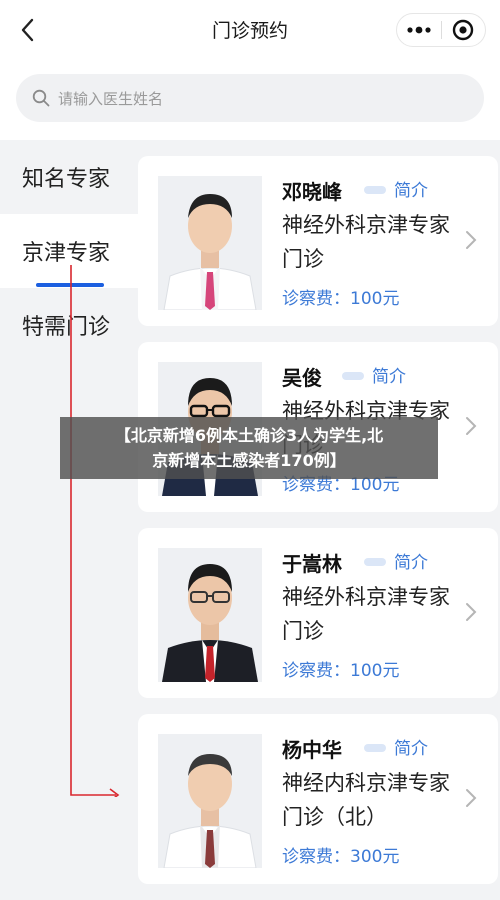 This screenshot has height=900, width=500. What do you see at coordinates (66, 253) in the screenshot?
I see `sidebar-item-label: 京津专家` at bounding box center [66, 253].